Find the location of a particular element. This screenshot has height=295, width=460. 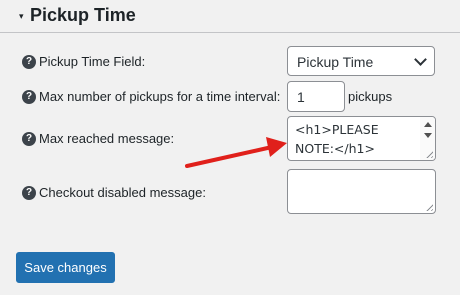

annotation-arrow-icon is located at coordinates (236, 152).